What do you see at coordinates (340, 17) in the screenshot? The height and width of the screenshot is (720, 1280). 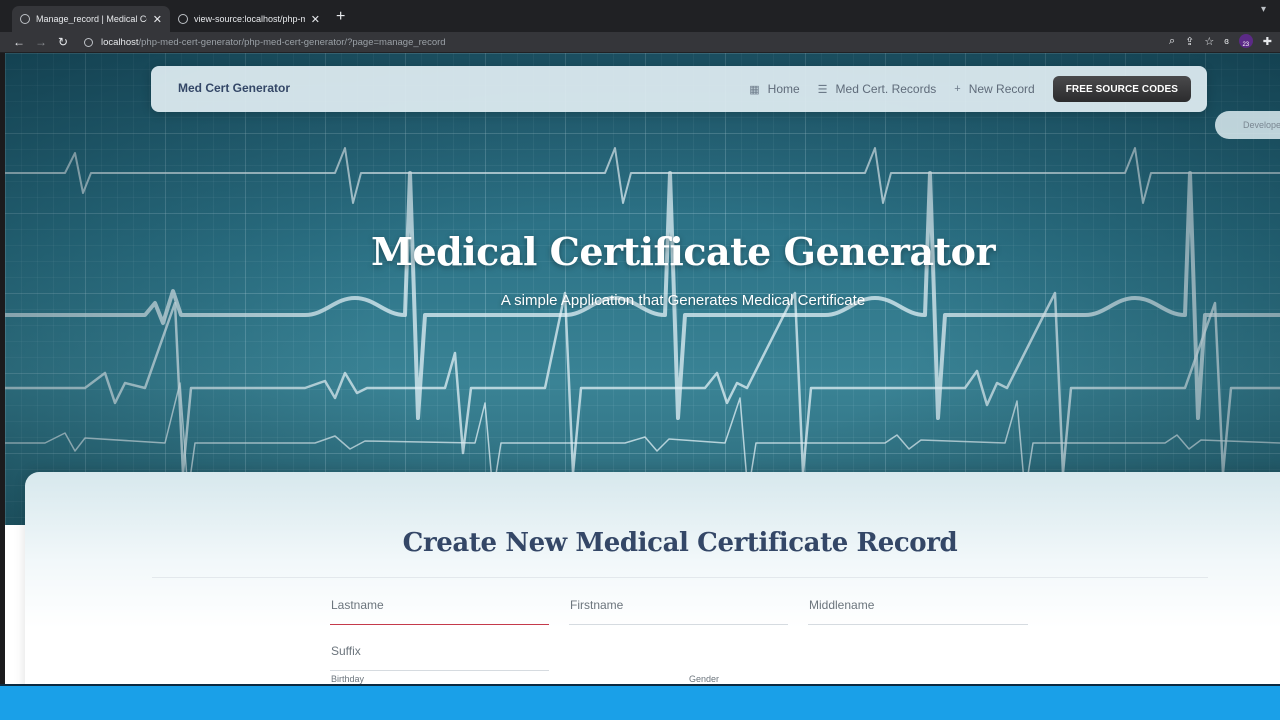 I see `new-tab-icon: +` at bounding box center [340, 17].